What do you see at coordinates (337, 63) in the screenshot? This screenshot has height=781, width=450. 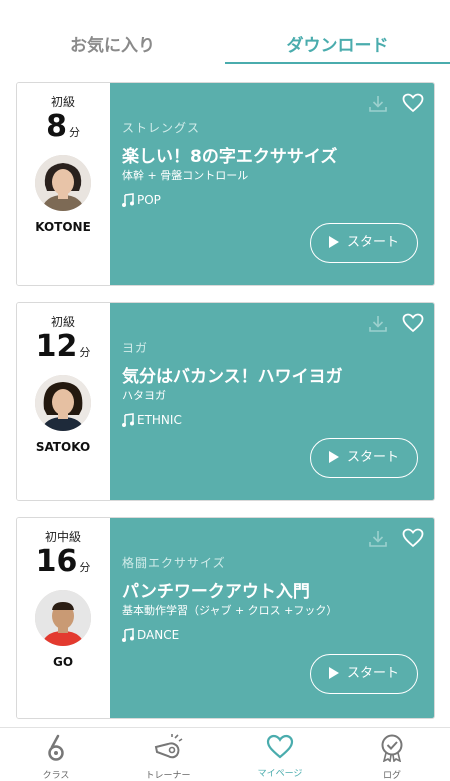 I see `active-tab-indicator` at bounding box center [337, 63].